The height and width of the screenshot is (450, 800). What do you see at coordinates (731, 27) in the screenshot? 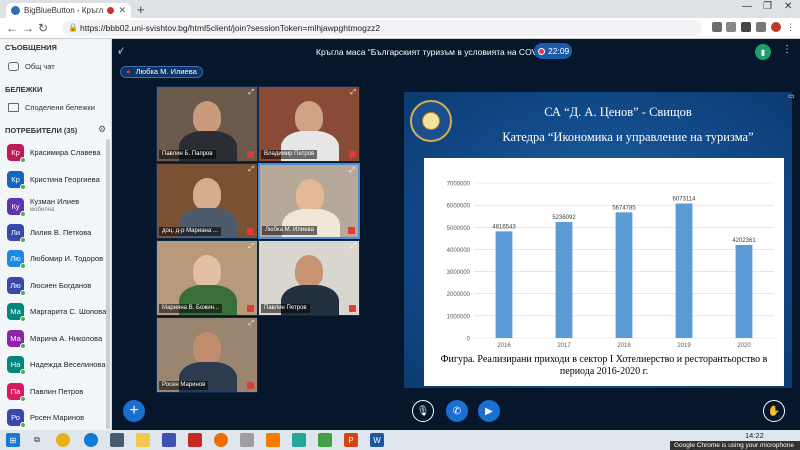
I see `star-icon` at bounding box center [731, 27].